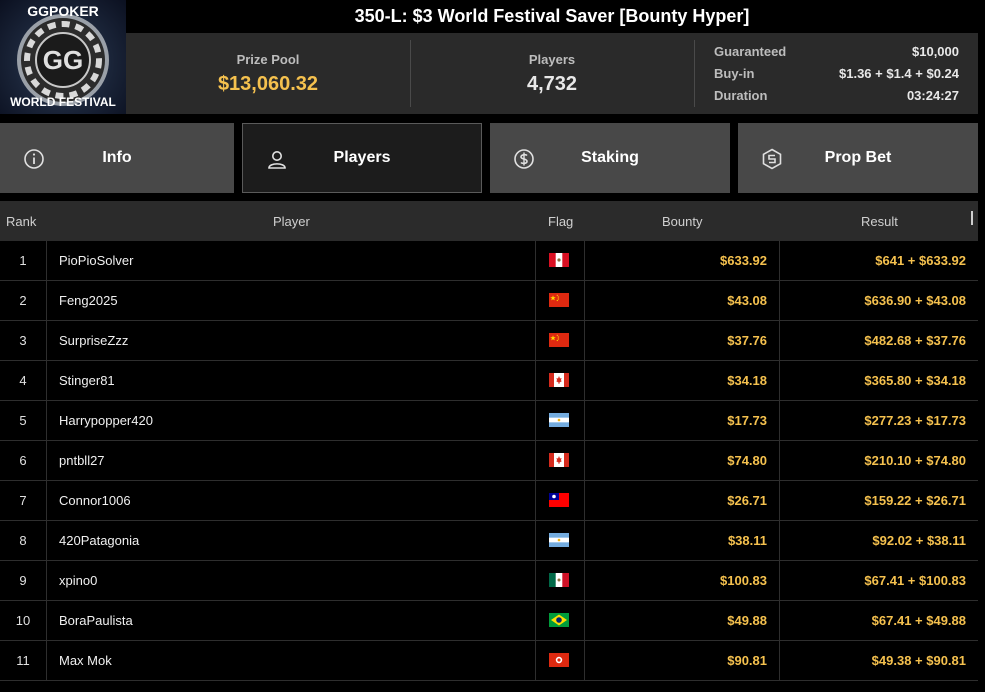 The width and height of the screenshot is (985, 692). I want to click on scrollbar, so click(972, 218).